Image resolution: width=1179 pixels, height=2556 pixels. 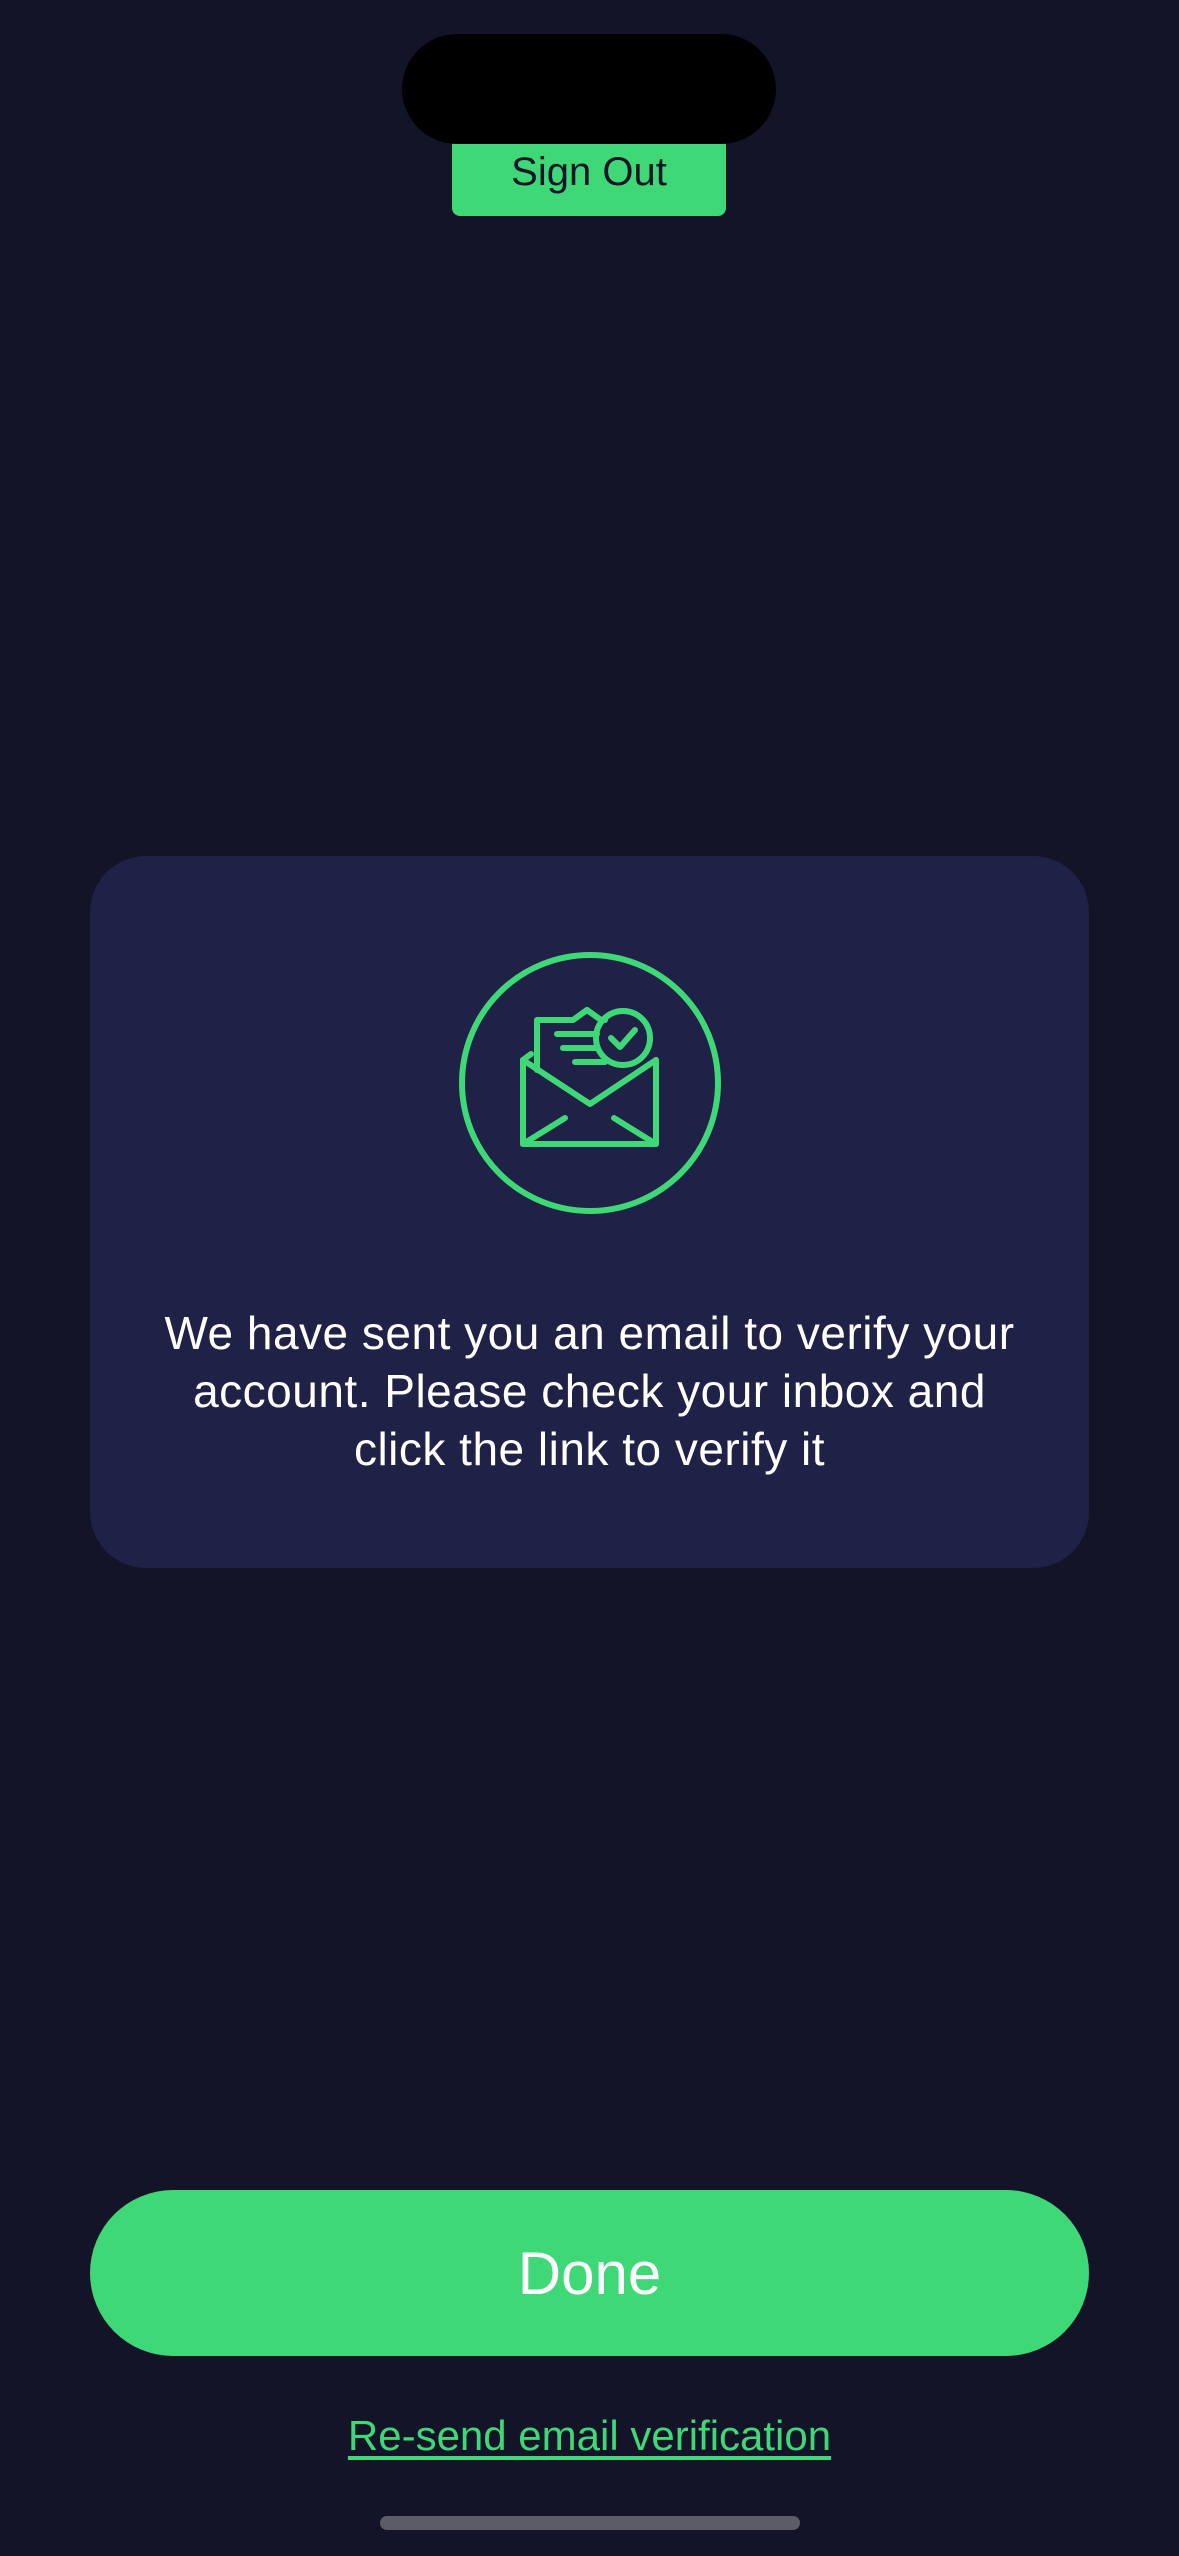 What do you see at coordinates (590, 2523) in the screenshot?
I see `home-indicator` at bounding box center [590, 2523].